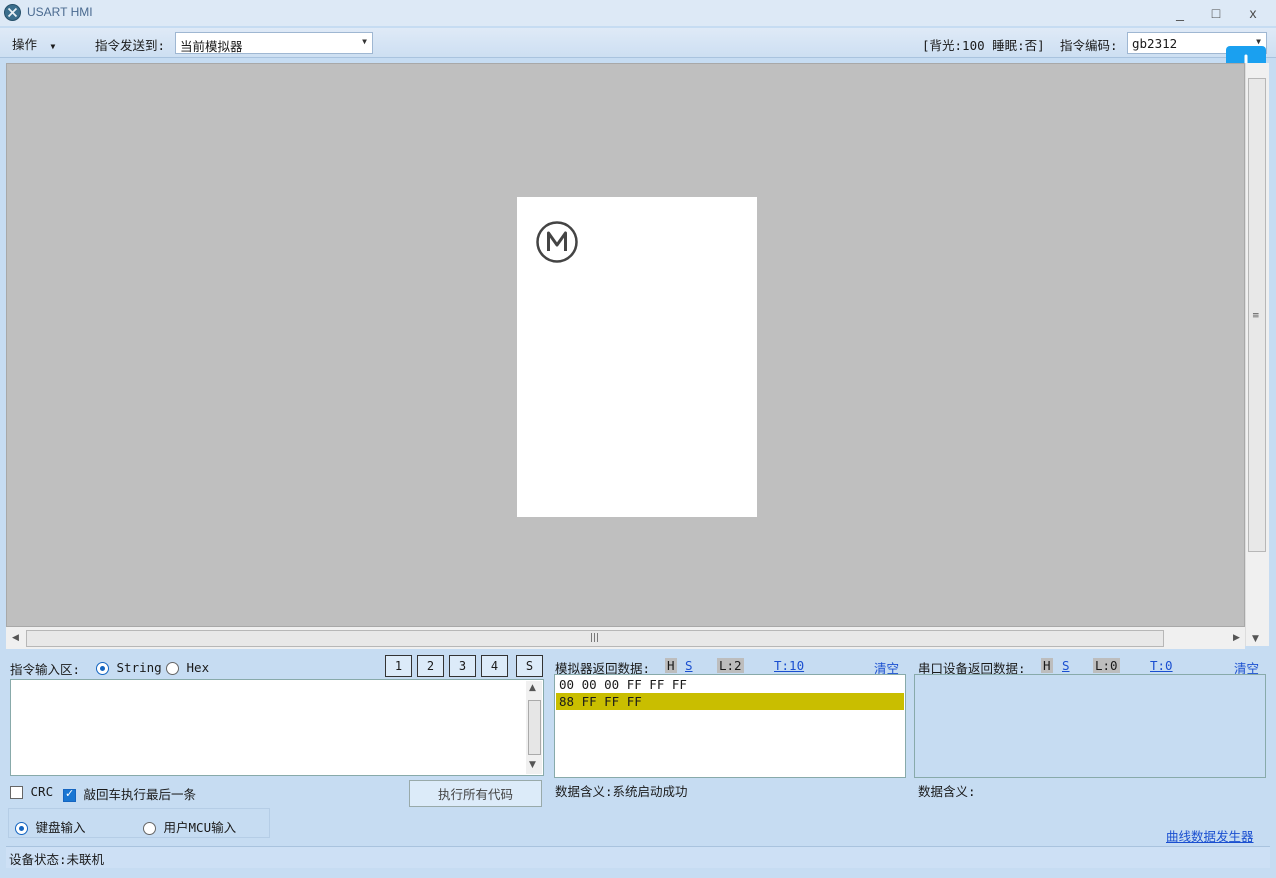 Image resolution: width=1276 pixels, height=878 pixels. Describe the element at coordinates (69, 794) in the screenshot. I see `checkbox-checked-icon` at that location.